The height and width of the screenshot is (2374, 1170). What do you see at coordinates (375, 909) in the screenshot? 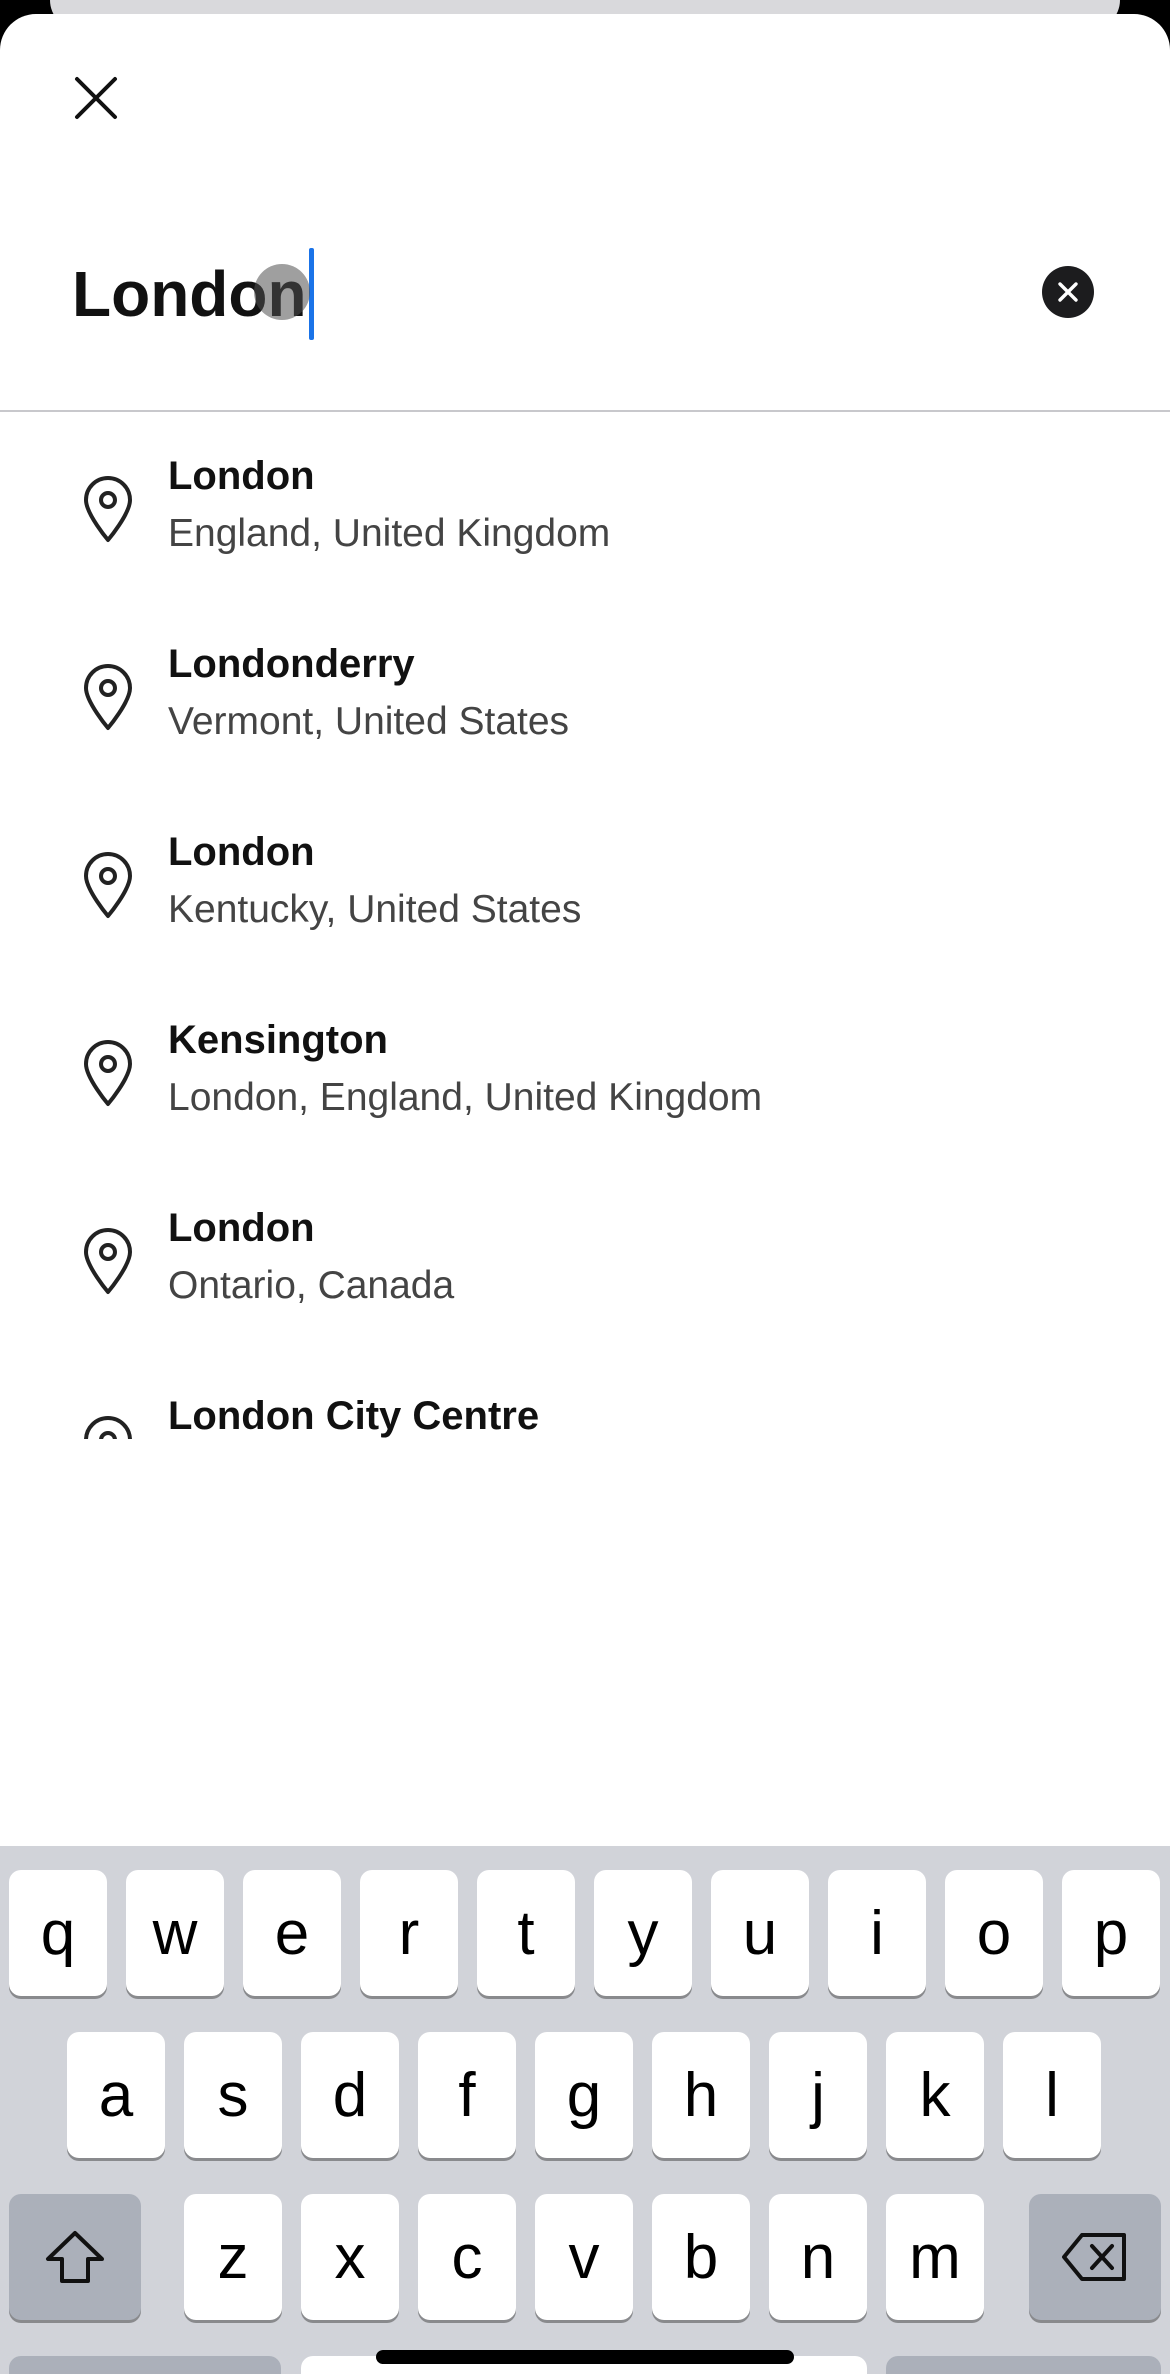
I see `result-subtitle: Kentucky, United States` at bounding box center [375, 909].